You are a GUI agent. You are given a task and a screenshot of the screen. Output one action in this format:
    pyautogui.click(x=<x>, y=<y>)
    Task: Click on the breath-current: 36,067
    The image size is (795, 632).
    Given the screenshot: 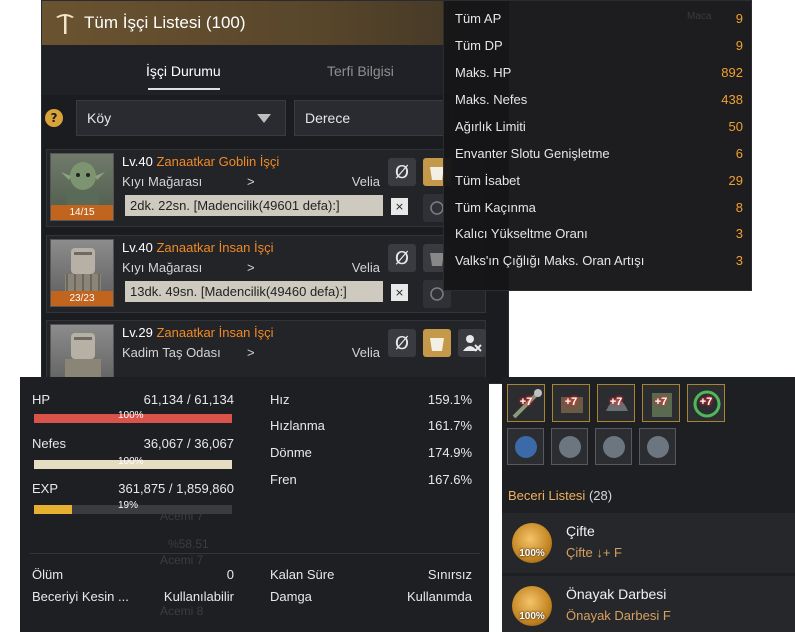 What is the action you would take?
    pyautogui.click(x=163, y=443)
    